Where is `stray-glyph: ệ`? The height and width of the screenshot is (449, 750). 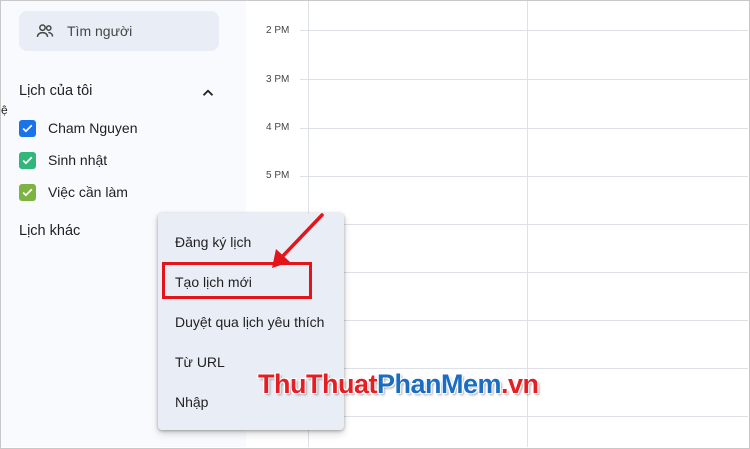 stray-glyph: ệ is located at coordinates (4, 110).